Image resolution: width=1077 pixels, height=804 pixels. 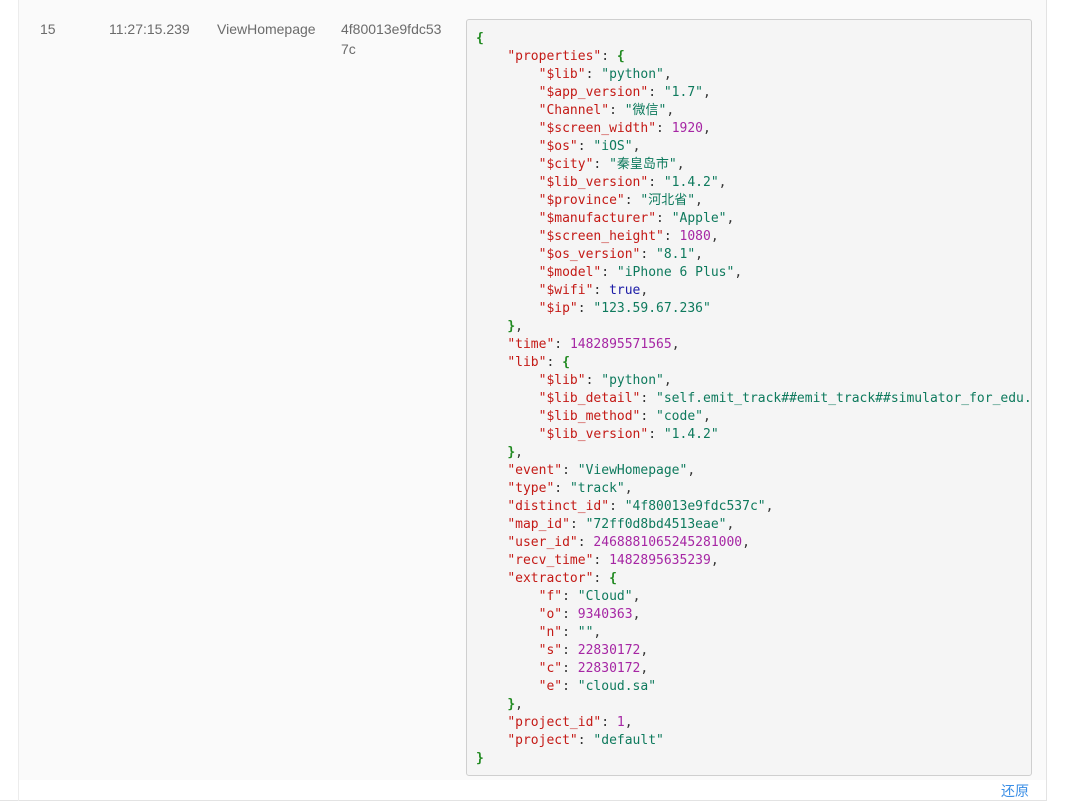 I want to click on json-token: "map_id", so click(x=538, y=524).